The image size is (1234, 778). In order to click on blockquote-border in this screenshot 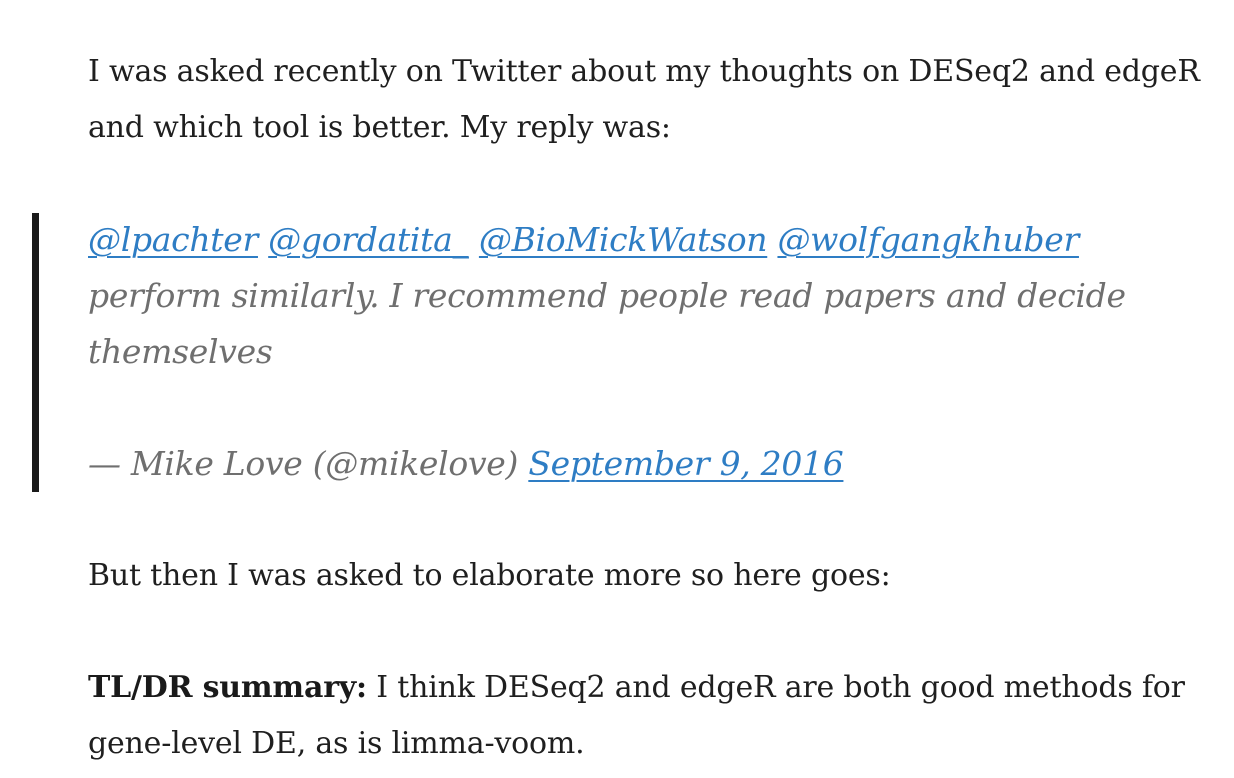, I will do `click(35, 352)`.